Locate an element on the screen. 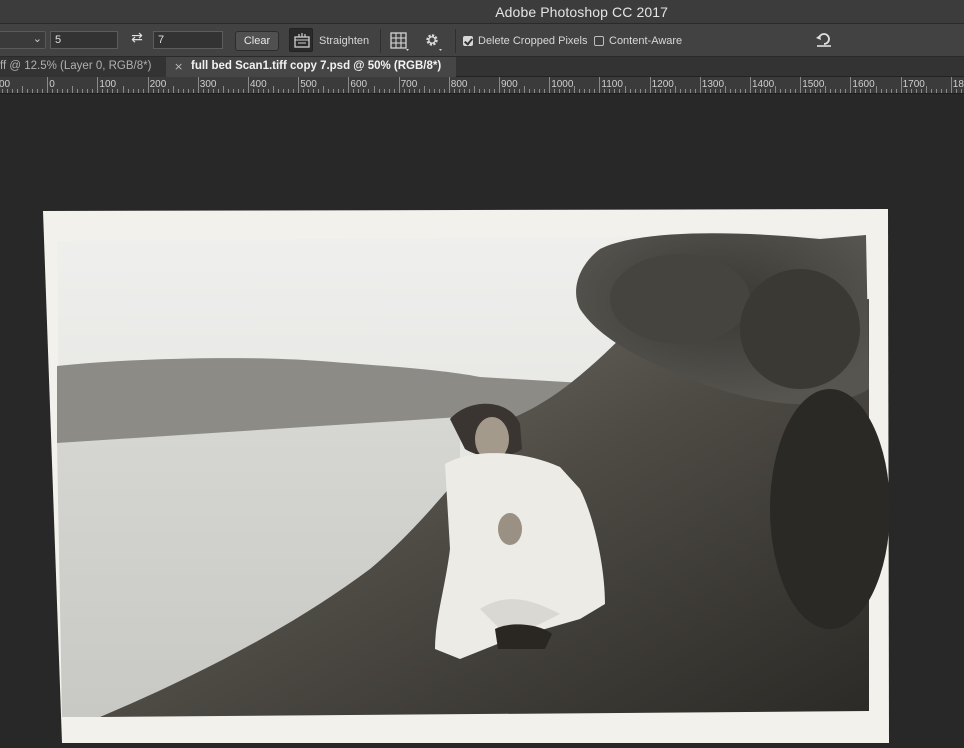 Image resolution: width=964 pixels, height=748 pixels. delete-cropped-checkbox is located at coordinates (468, 41).